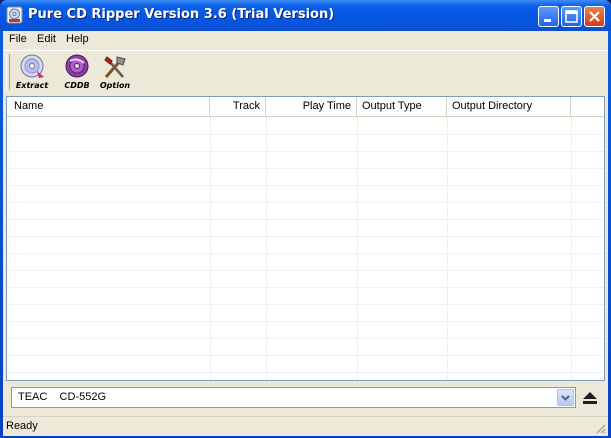 This screenshot has height=438, width=611. I want to click on chevron-down-icon, so click(565, 398).